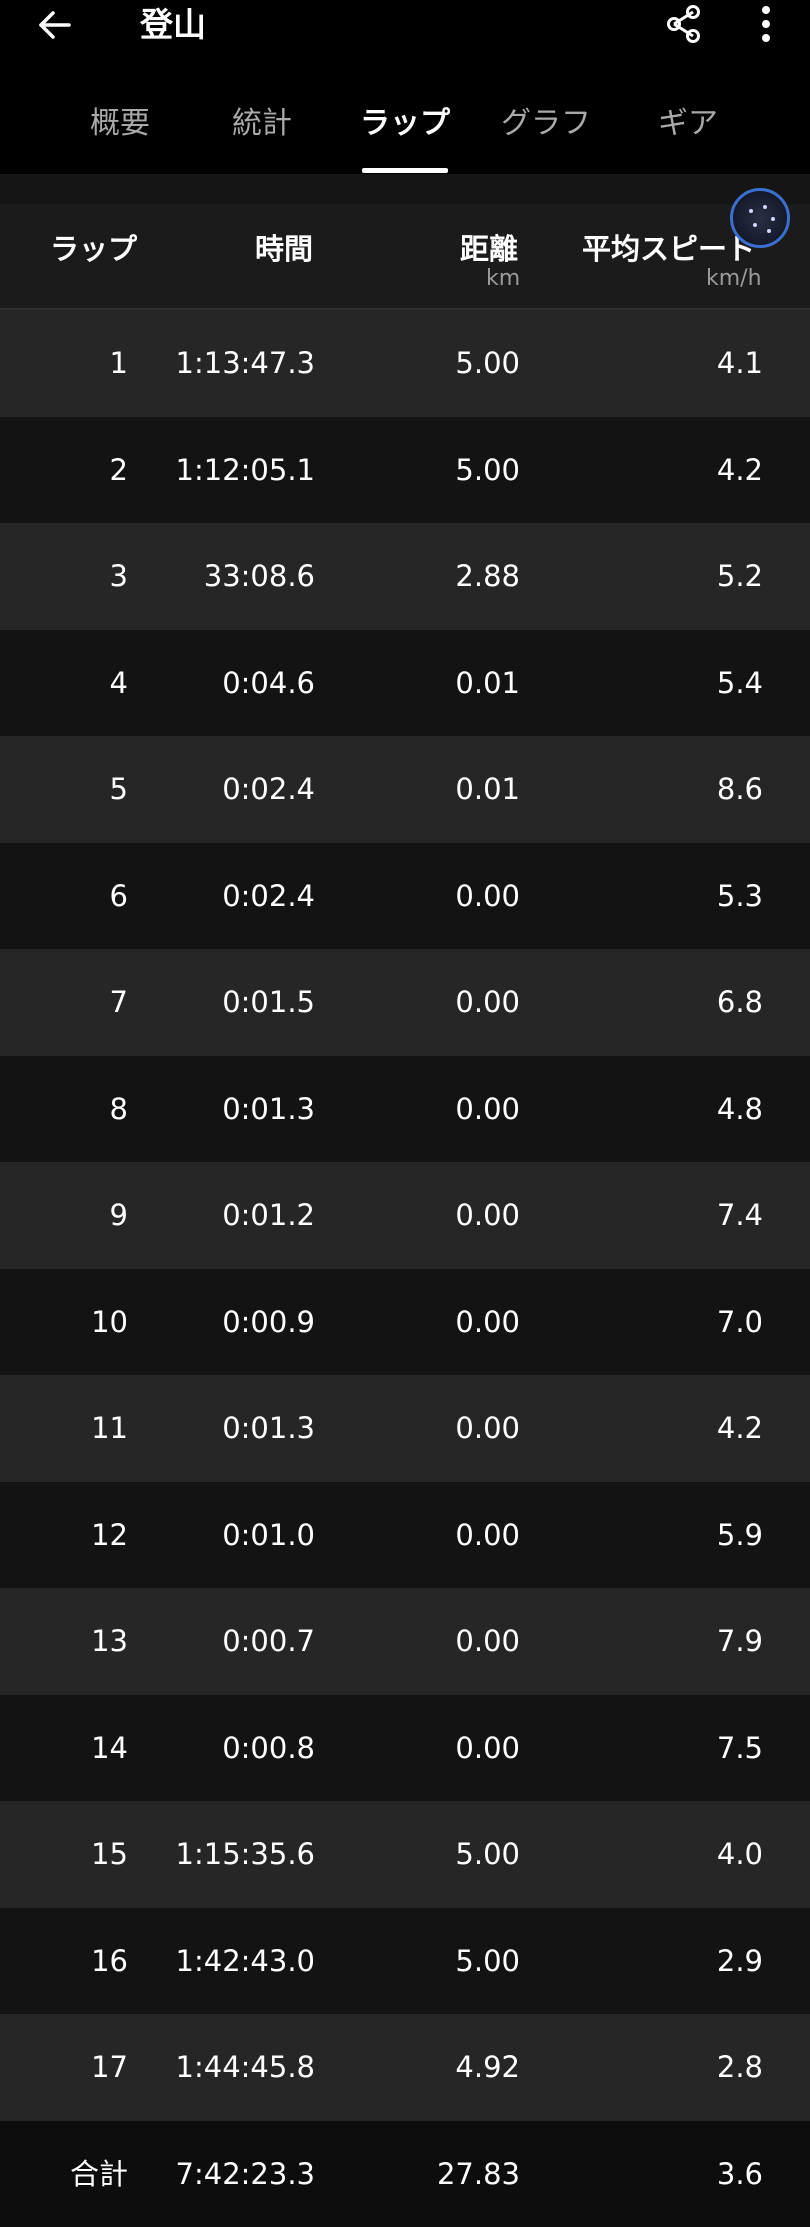 The height and width of the screenshot is (2227, 810). I want to click on lap-time: 1:13:47.3, so click(227, 363).